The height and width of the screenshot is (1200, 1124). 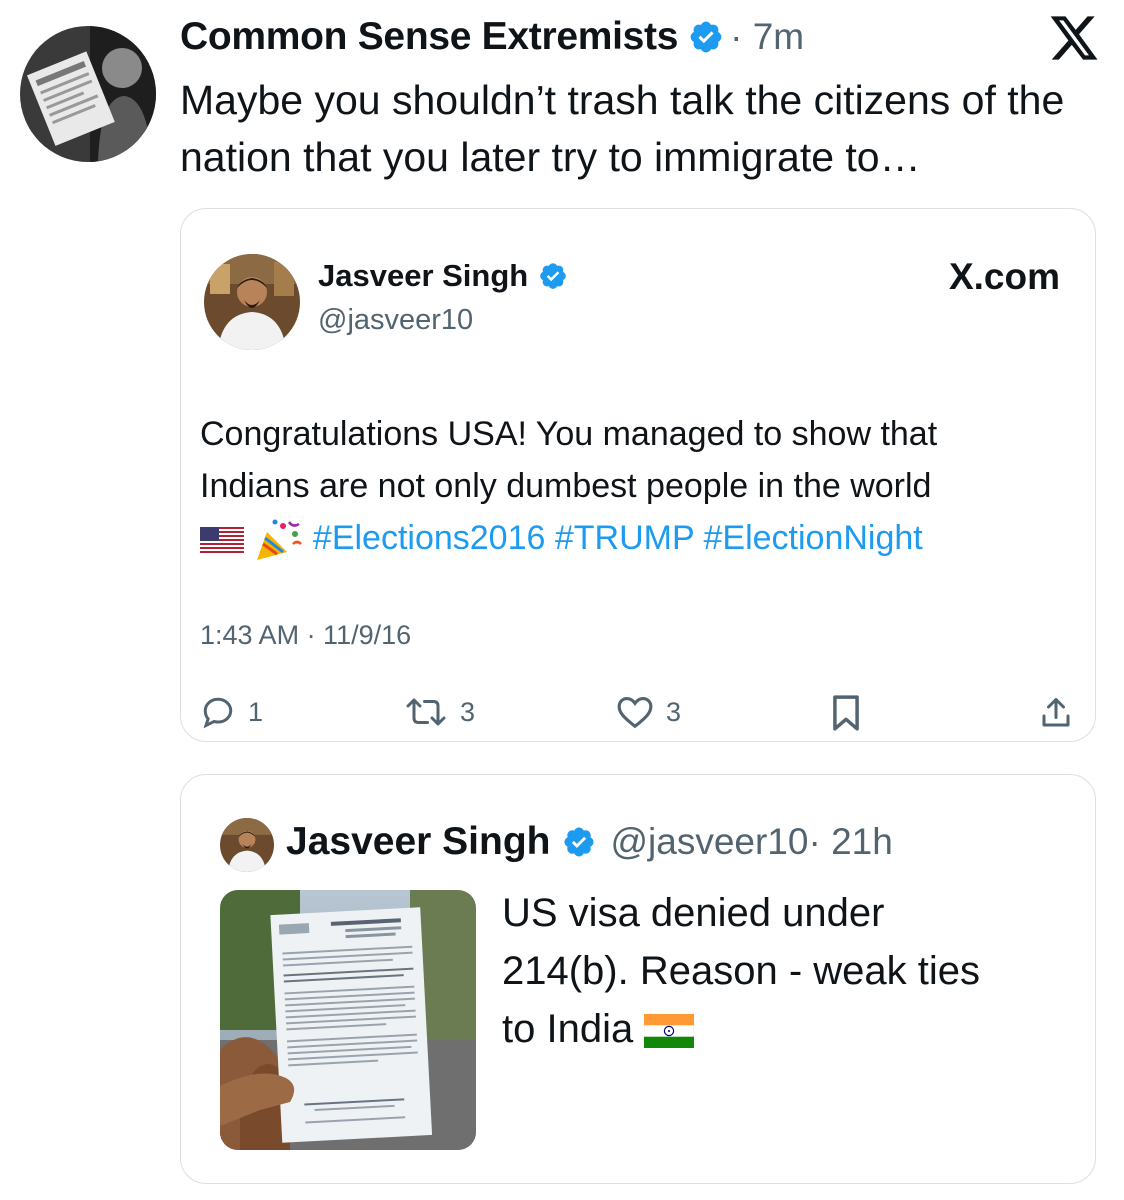 I want to click on hashtag-line: #Elections2016 #TRUMP #ElectionNight, so click(x=640, y=538).